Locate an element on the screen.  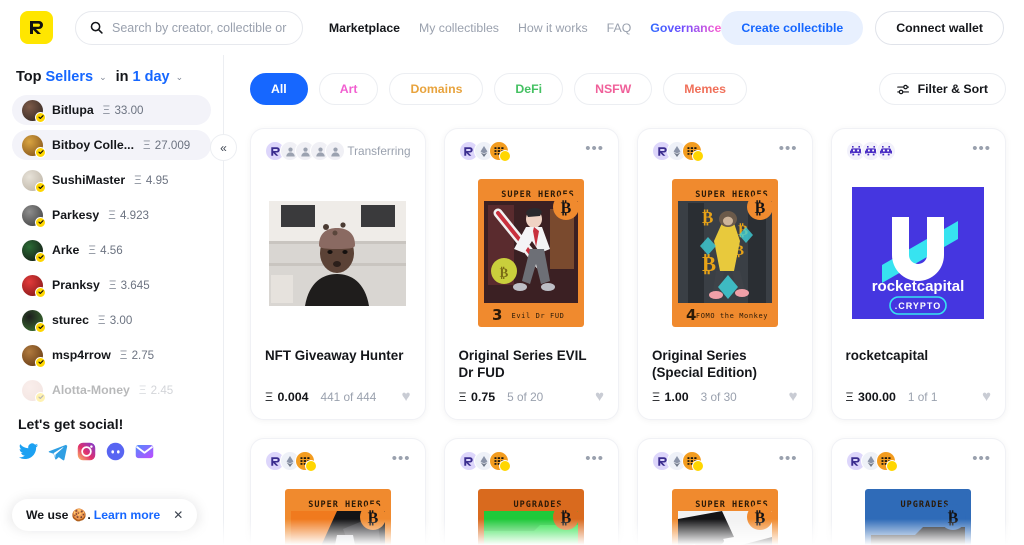
seller-name: sturec is located at coordinates (70, 320).